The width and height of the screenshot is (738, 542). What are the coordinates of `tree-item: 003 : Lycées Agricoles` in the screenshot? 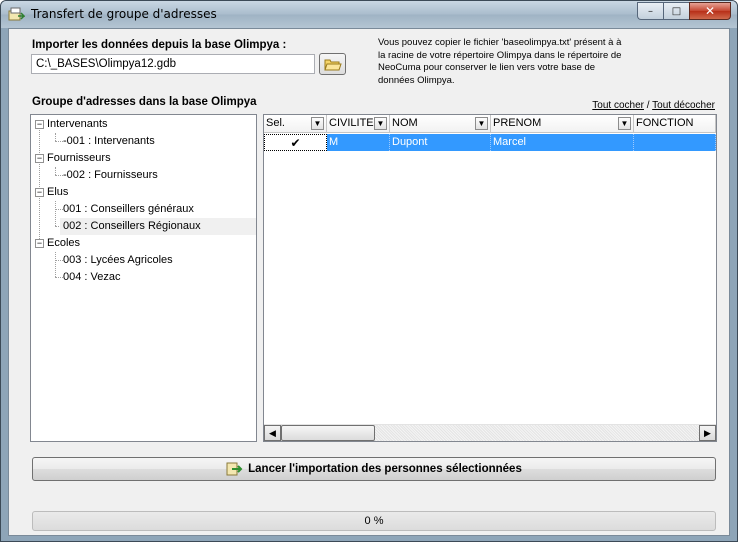 It's located at (118, 260).